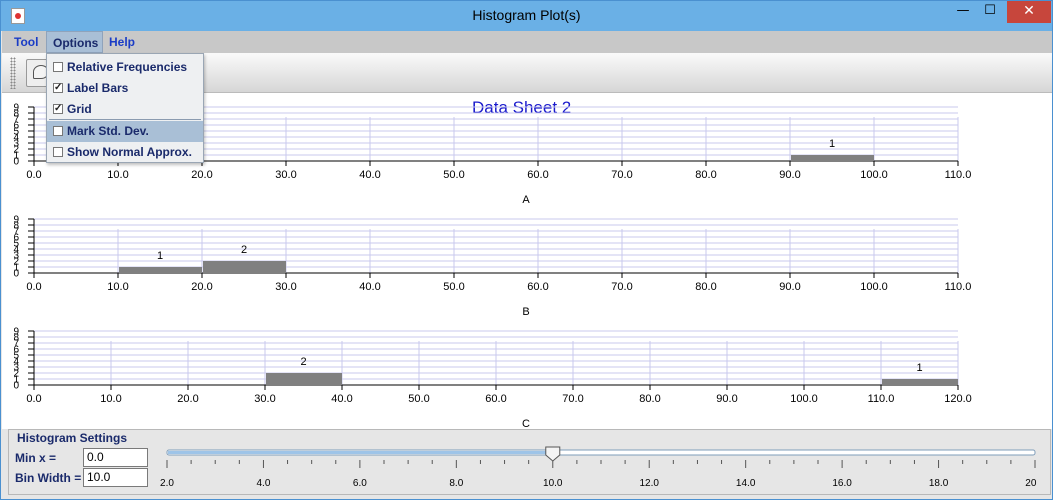  I want to click on bin-width-input: 10.0, so click(115, 477).